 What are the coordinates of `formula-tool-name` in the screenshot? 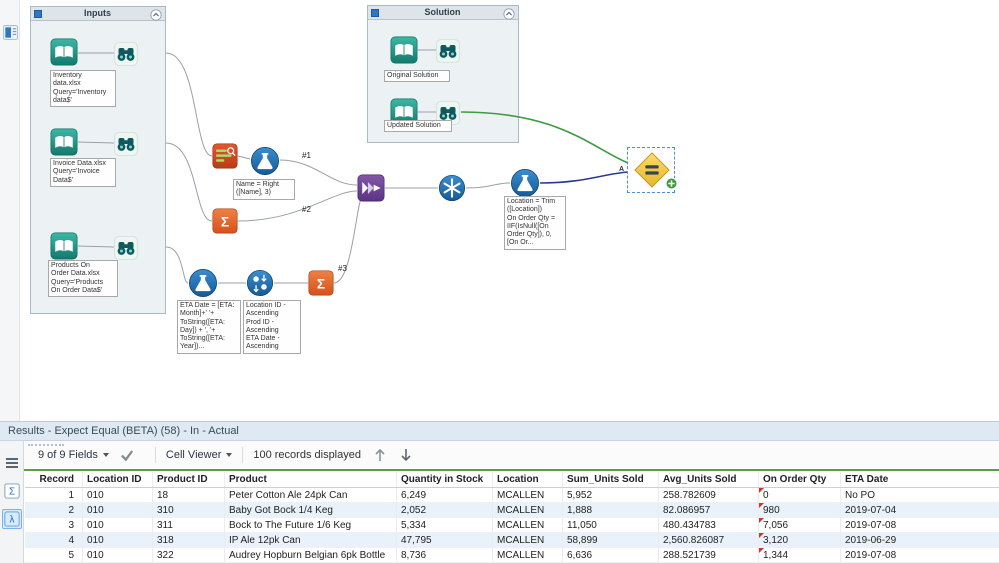 It's located at (265, 161).